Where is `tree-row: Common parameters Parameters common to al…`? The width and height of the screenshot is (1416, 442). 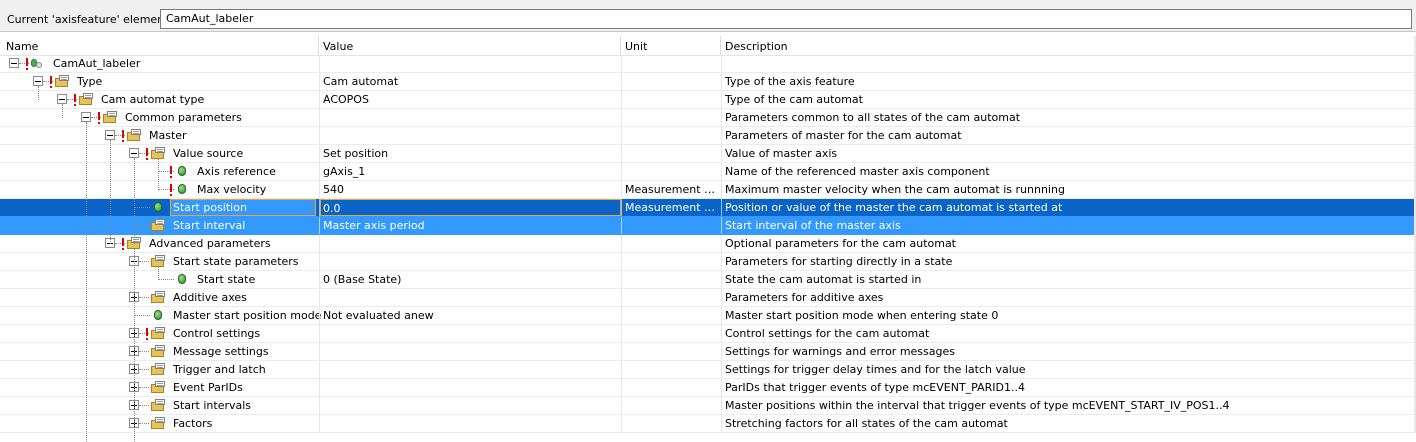
tree-row: Common parameters Parameters common to al… is located at coordinates (708, 118).